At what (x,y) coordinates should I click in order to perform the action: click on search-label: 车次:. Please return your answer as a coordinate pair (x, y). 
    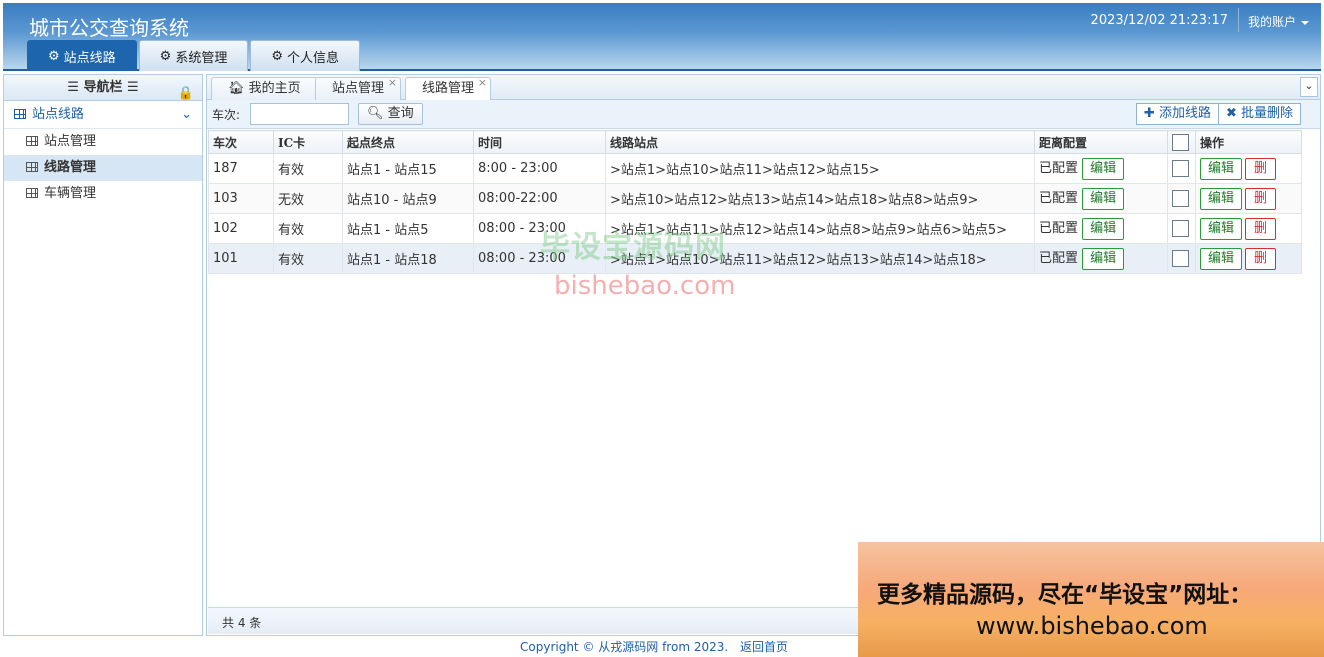
    Looking at the image, I should click on (226, 115).